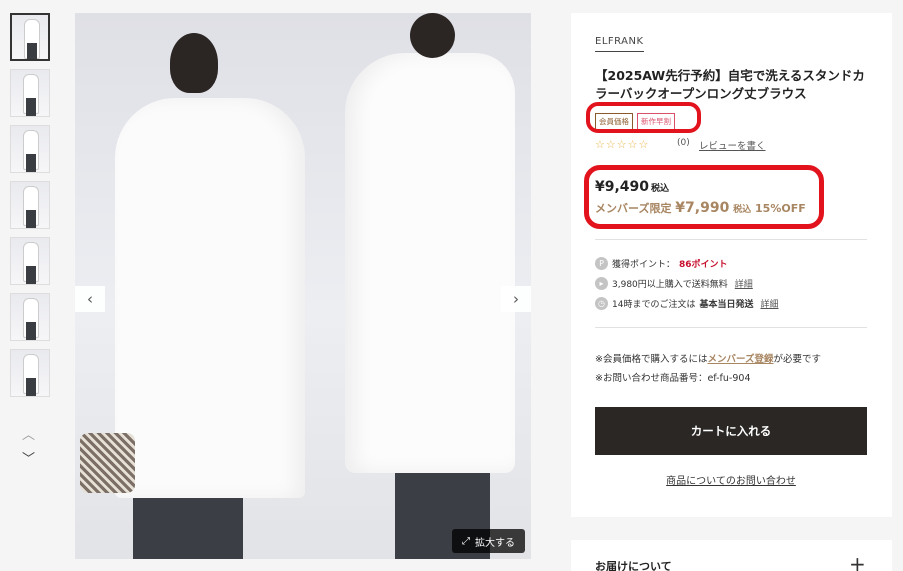  I want to click on chevron-left-icon: ‹, so click(90, 299).